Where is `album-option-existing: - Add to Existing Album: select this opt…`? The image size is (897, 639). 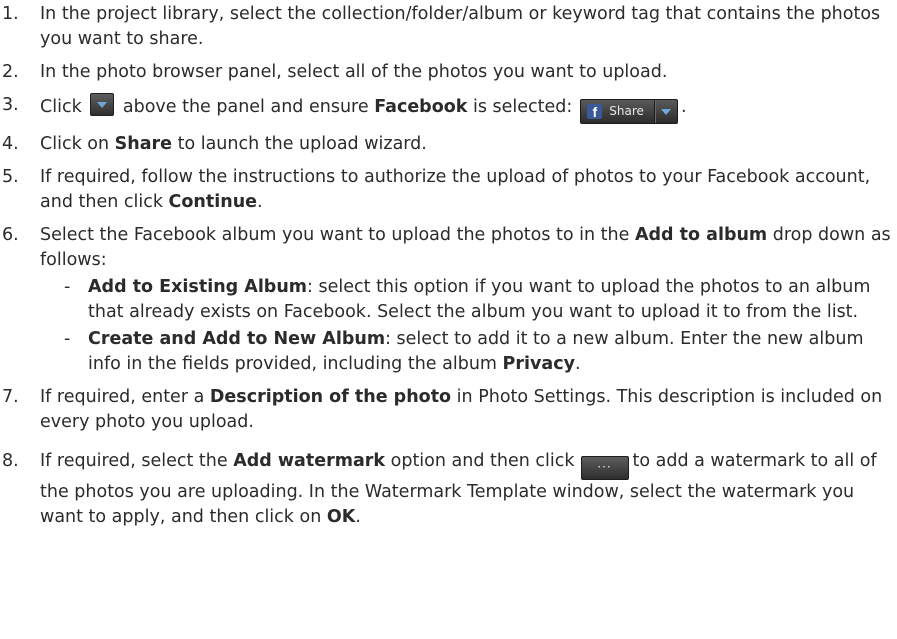 album-option-existing: - Add to Existing Album: select this opt… is located at coordinates (465, 300).